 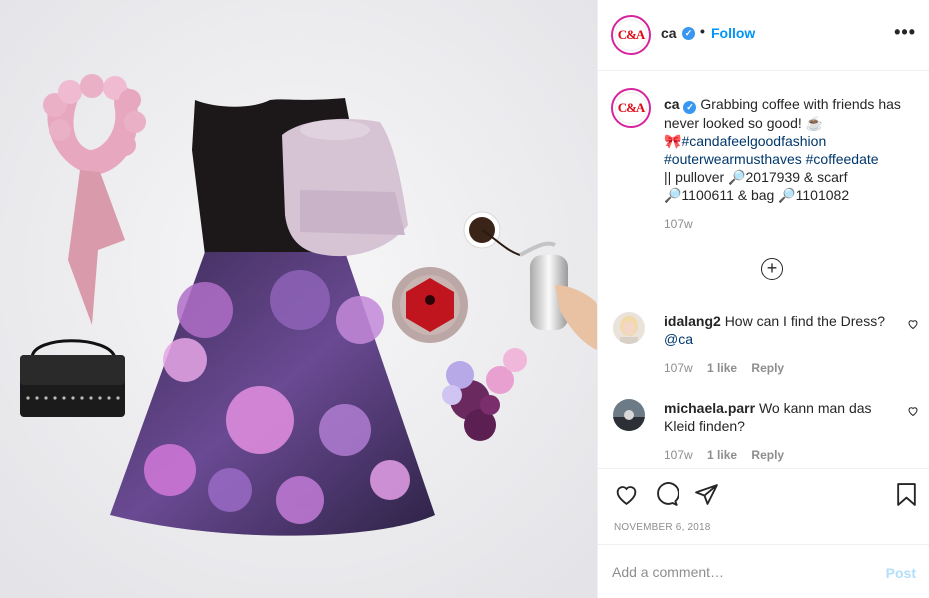 I want to click on follow-button: Follow, so click(x=733, y=33).